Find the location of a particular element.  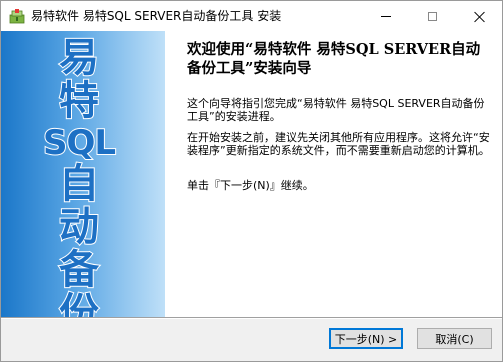

banner-char: 备 is located at coordinates (79, 270).